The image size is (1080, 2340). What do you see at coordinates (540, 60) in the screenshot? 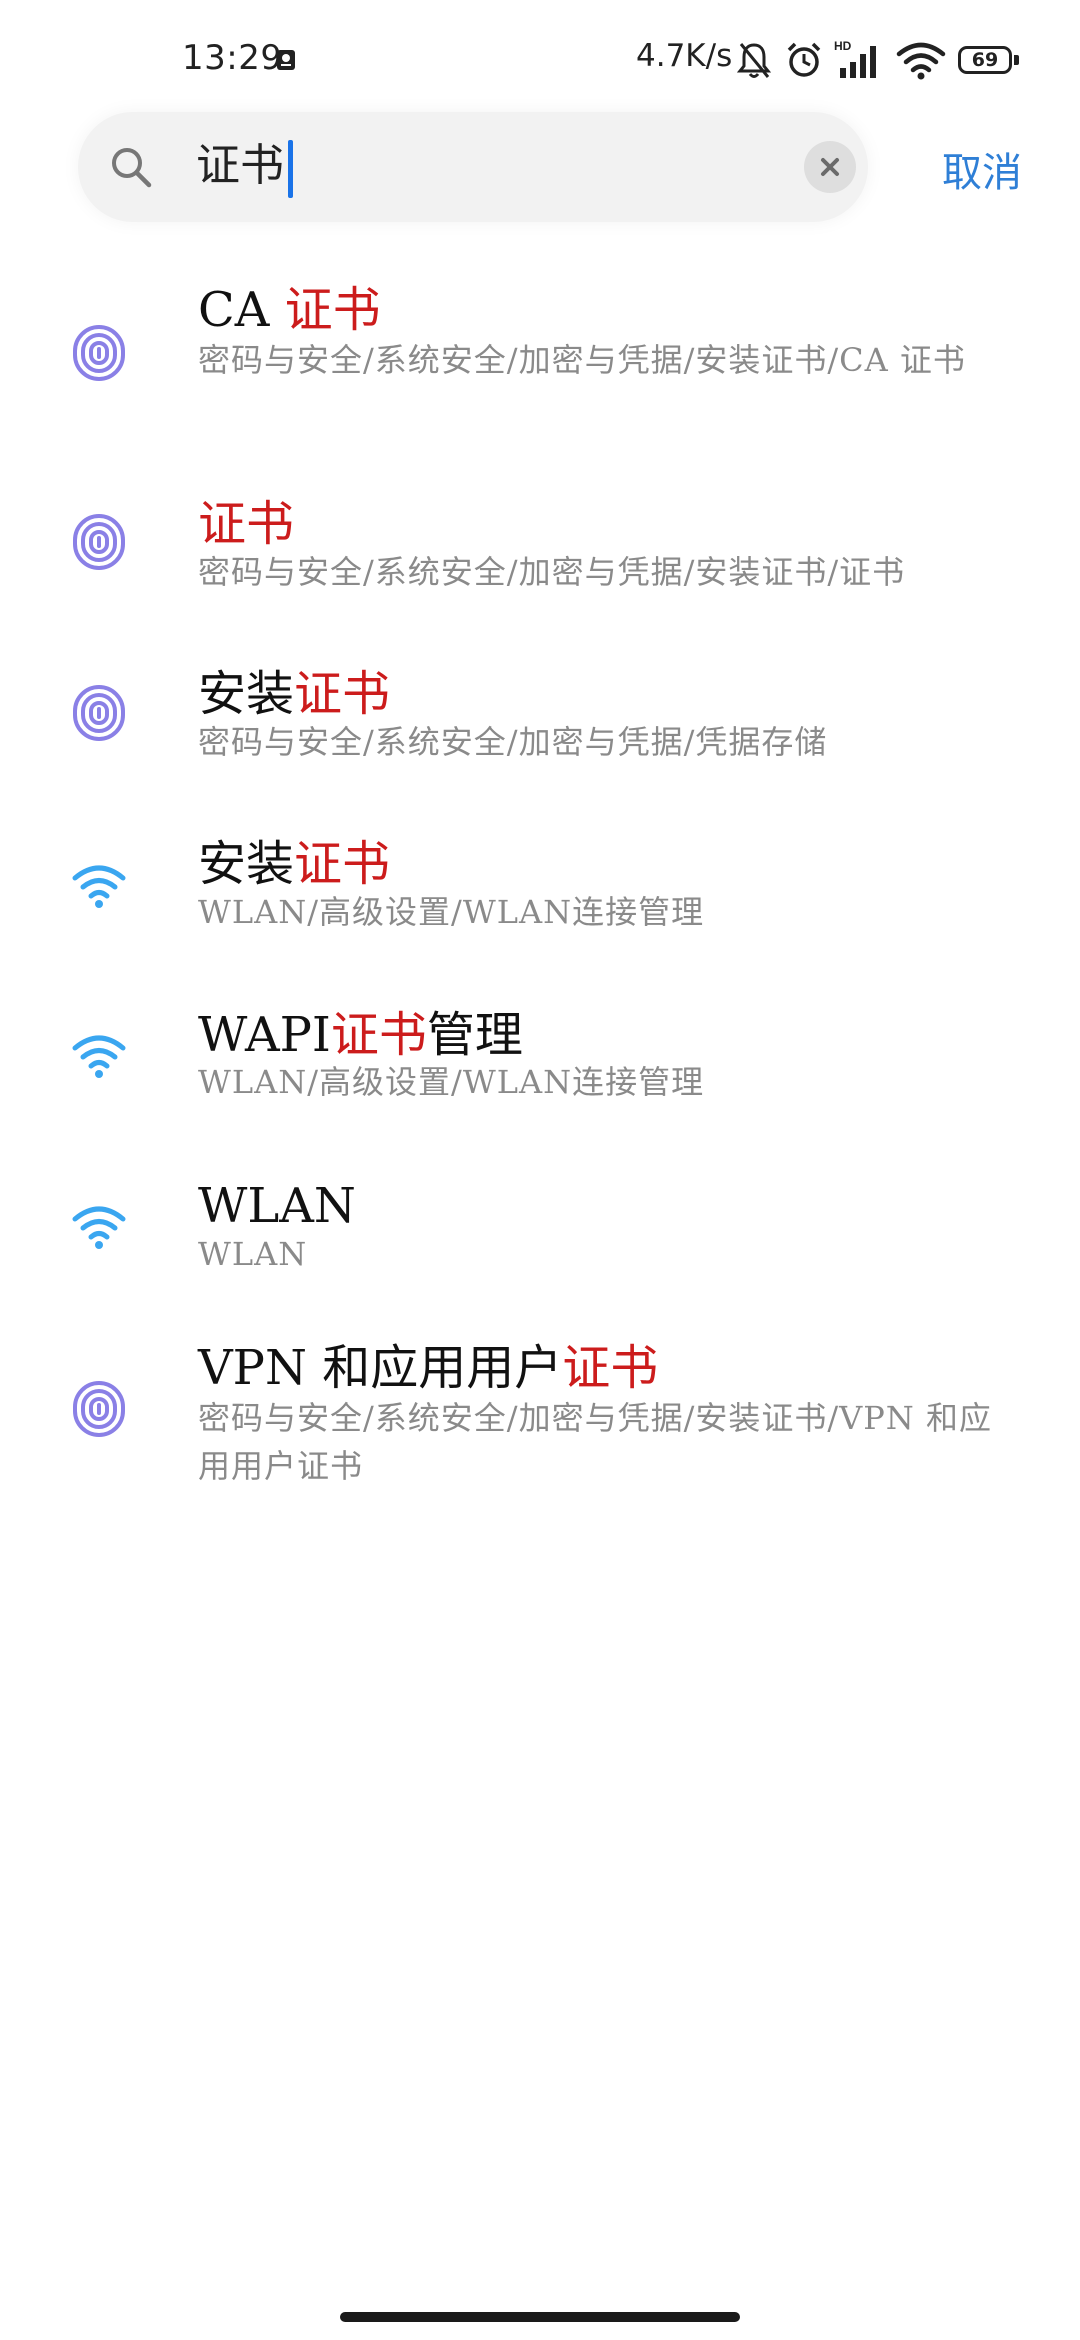
I see `status-bar: 13:29 4.7K/s HD 69` at bounding box center [540, 60].